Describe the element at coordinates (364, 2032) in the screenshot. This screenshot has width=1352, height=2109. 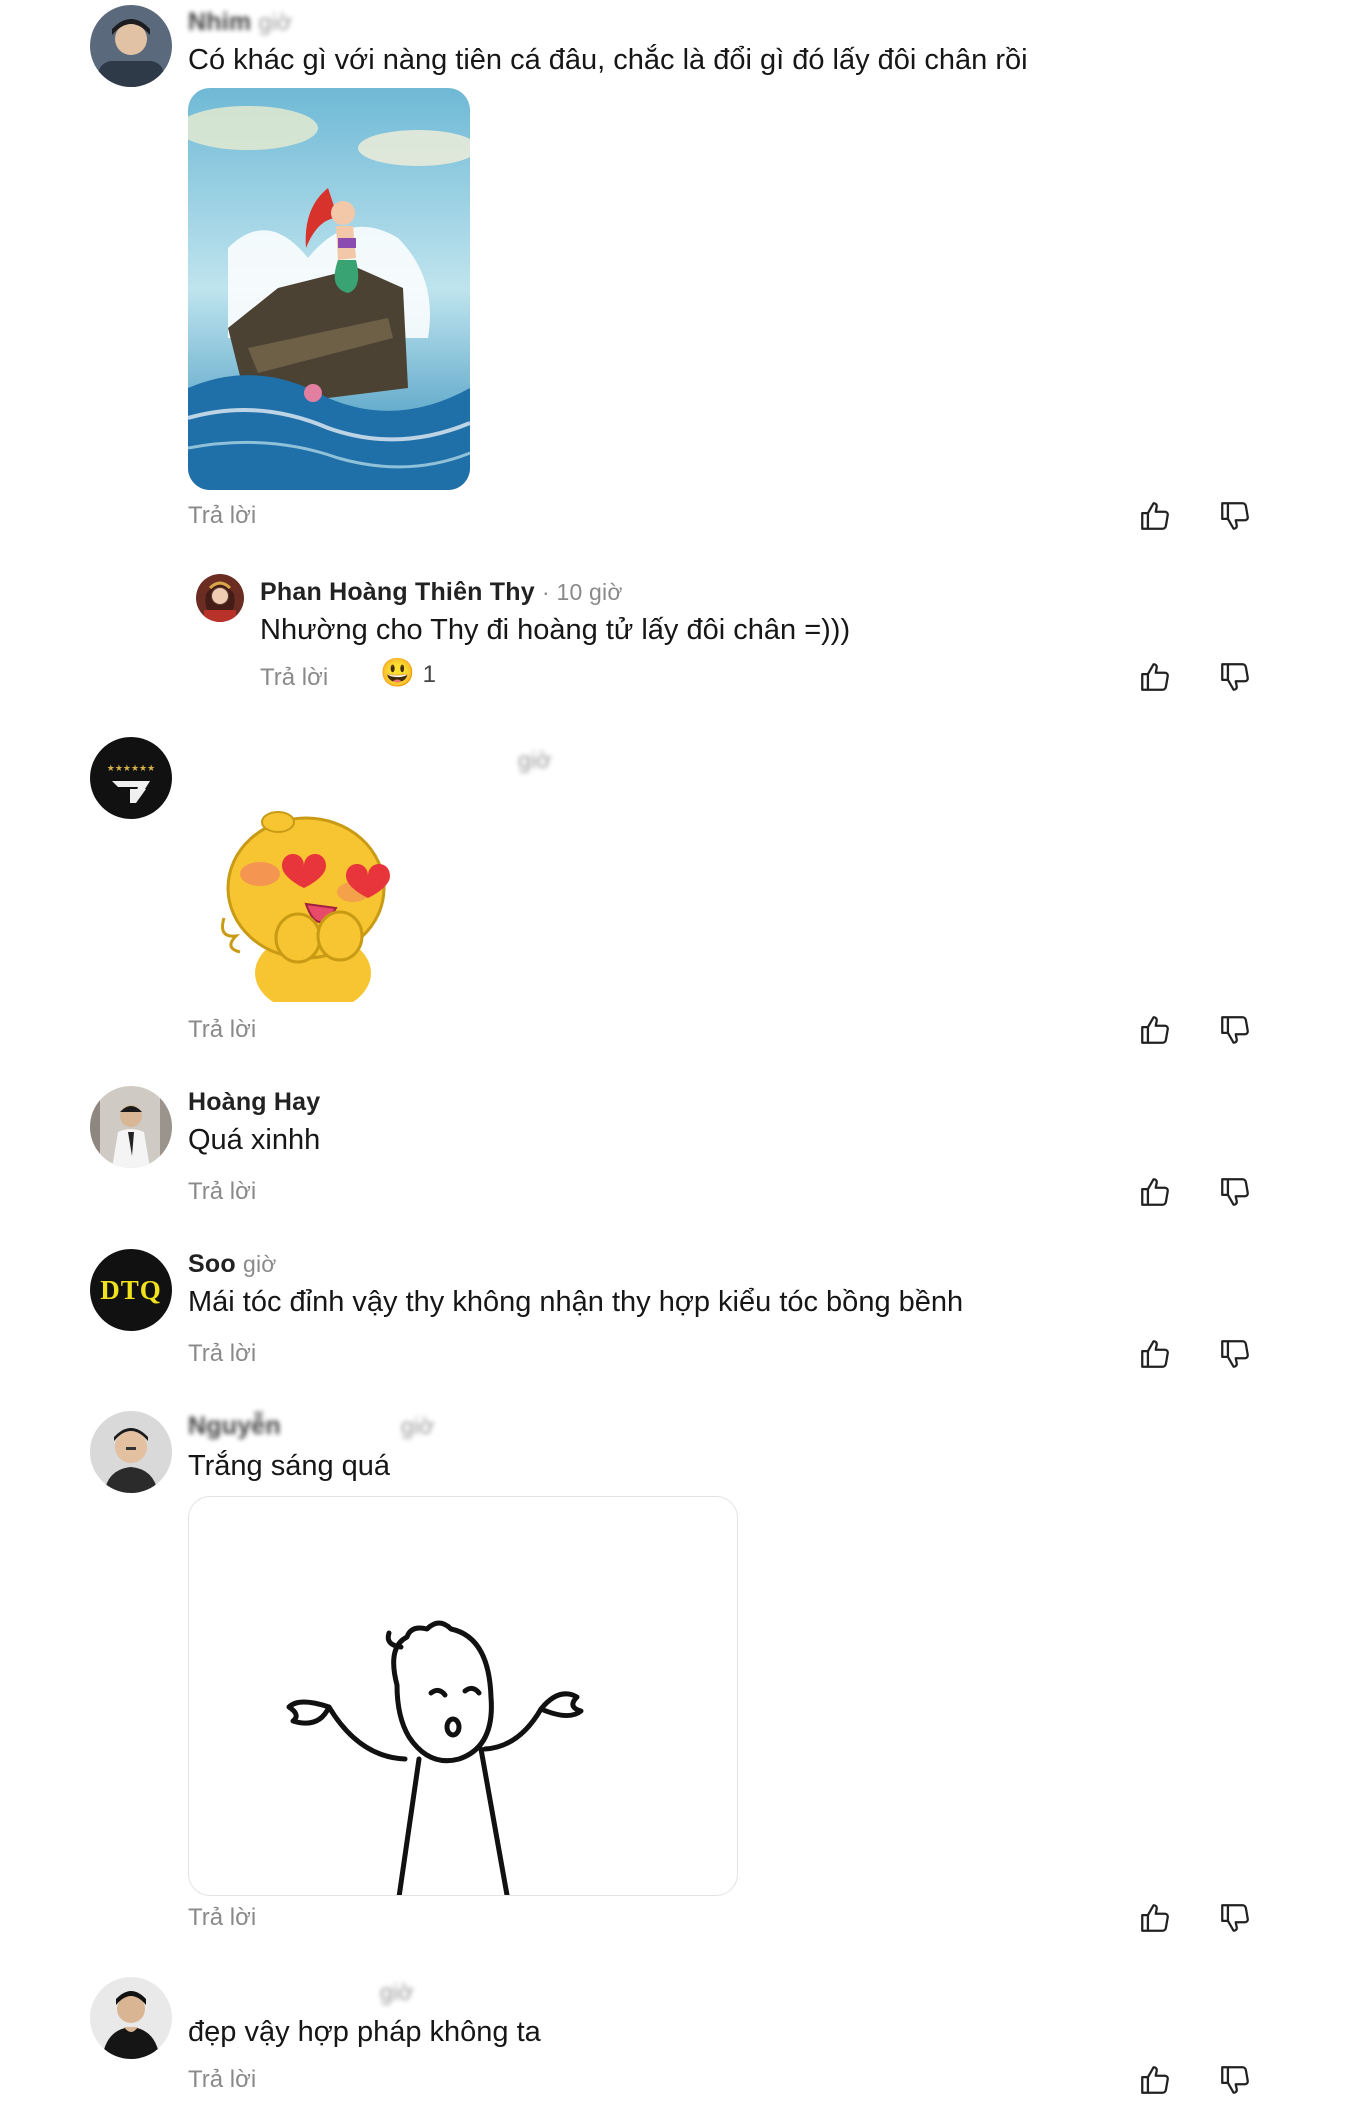
I see `comment-text: đẹp vậy hợp pháp không ta` at that location.